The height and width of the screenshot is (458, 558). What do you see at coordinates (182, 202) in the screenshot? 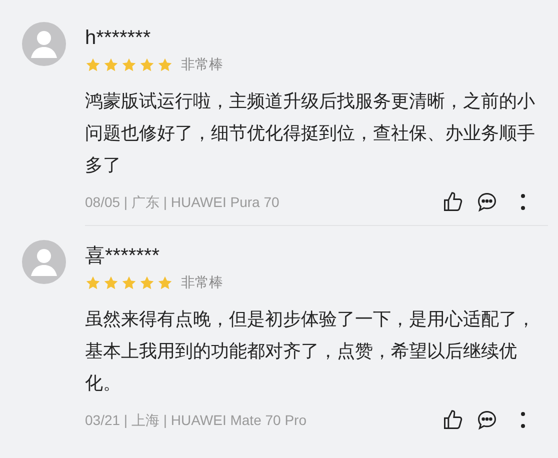
I see `review-meta: 08/05 | 广东 | HUAWEI Pura 70` at bounding box center [182, 202].